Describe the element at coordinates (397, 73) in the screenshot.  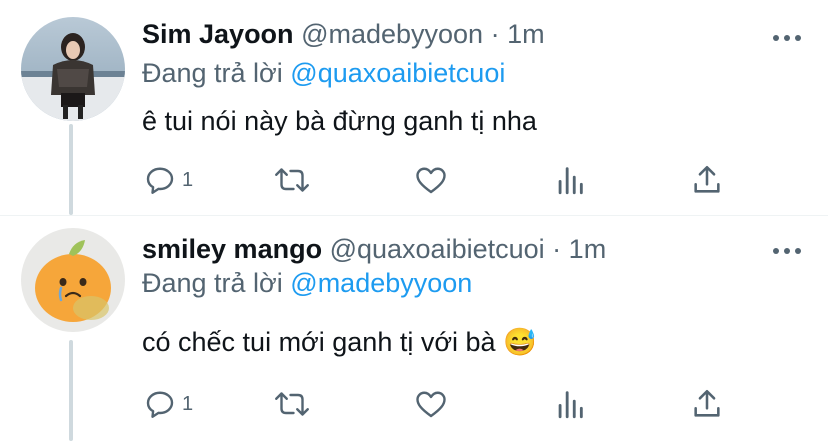
I see `mention-link: @quaxoaibietcuoi` at that location.